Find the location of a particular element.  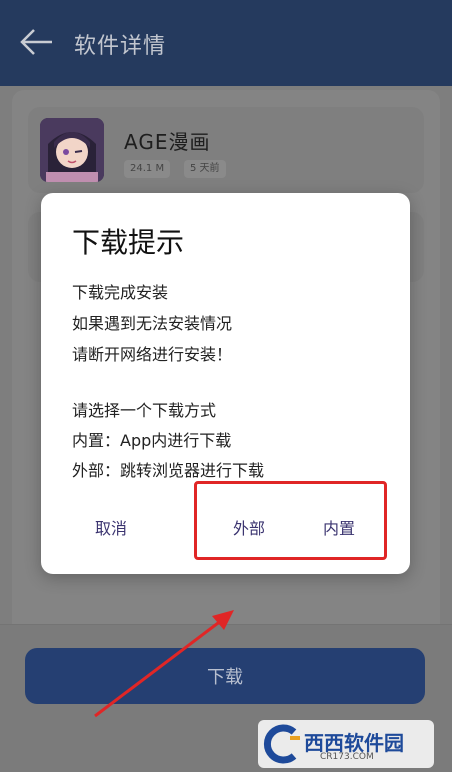

dialog-line-1: 下载完成安装 is located at coordinates (120, 292).